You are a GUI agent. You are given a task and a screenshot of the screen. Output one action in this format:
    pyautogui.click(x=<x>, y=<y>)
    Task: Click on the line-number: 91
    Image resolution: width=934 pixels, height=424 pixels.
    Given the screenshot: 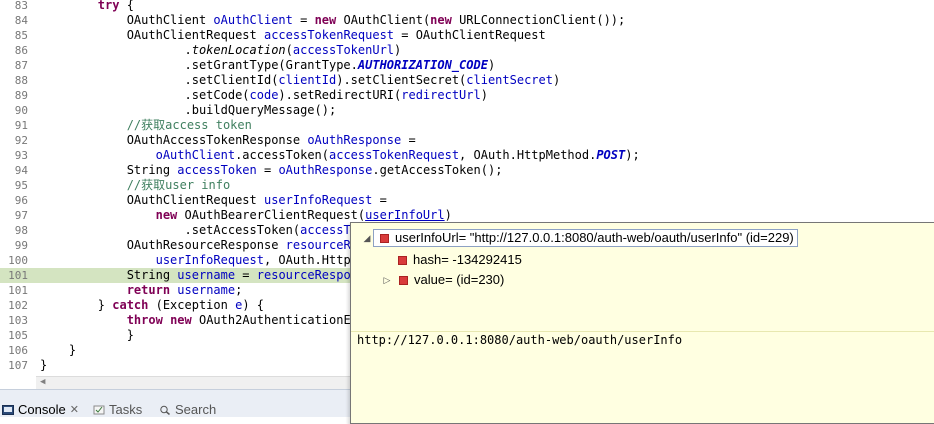 What is the action you would take?
    pyautogui.click(x=21, y=125)
    